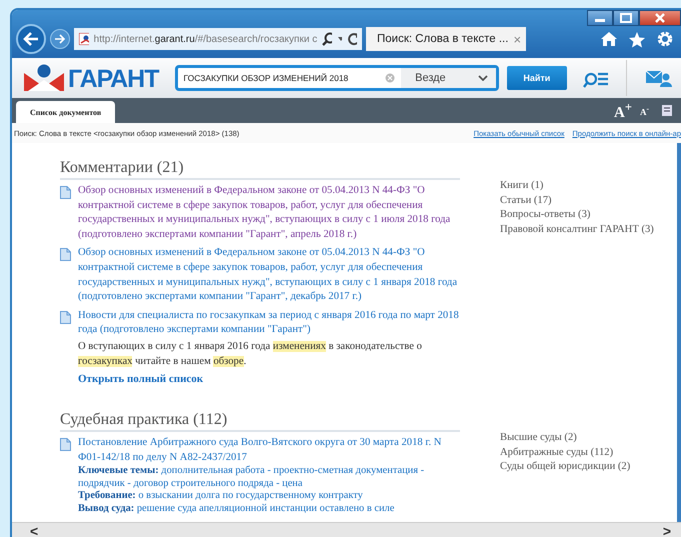 This screenshot has height=537, width=681. What do you see at coordinates (269, 213) in the screenshot?
I see `document-link: Обзор основных изменений в Федеральном законе от 05.04.2013 N 44-ФЗ "О контрактной системе в сфере закупок товаров, работ, услуг для обеспечения государственных и муниципальных нужд", вступающих в силу с 1 июля 2018 года (подготовлено экспертами компании "Гарант", апрель 2018 г.)` at bounding box center [269, 213].